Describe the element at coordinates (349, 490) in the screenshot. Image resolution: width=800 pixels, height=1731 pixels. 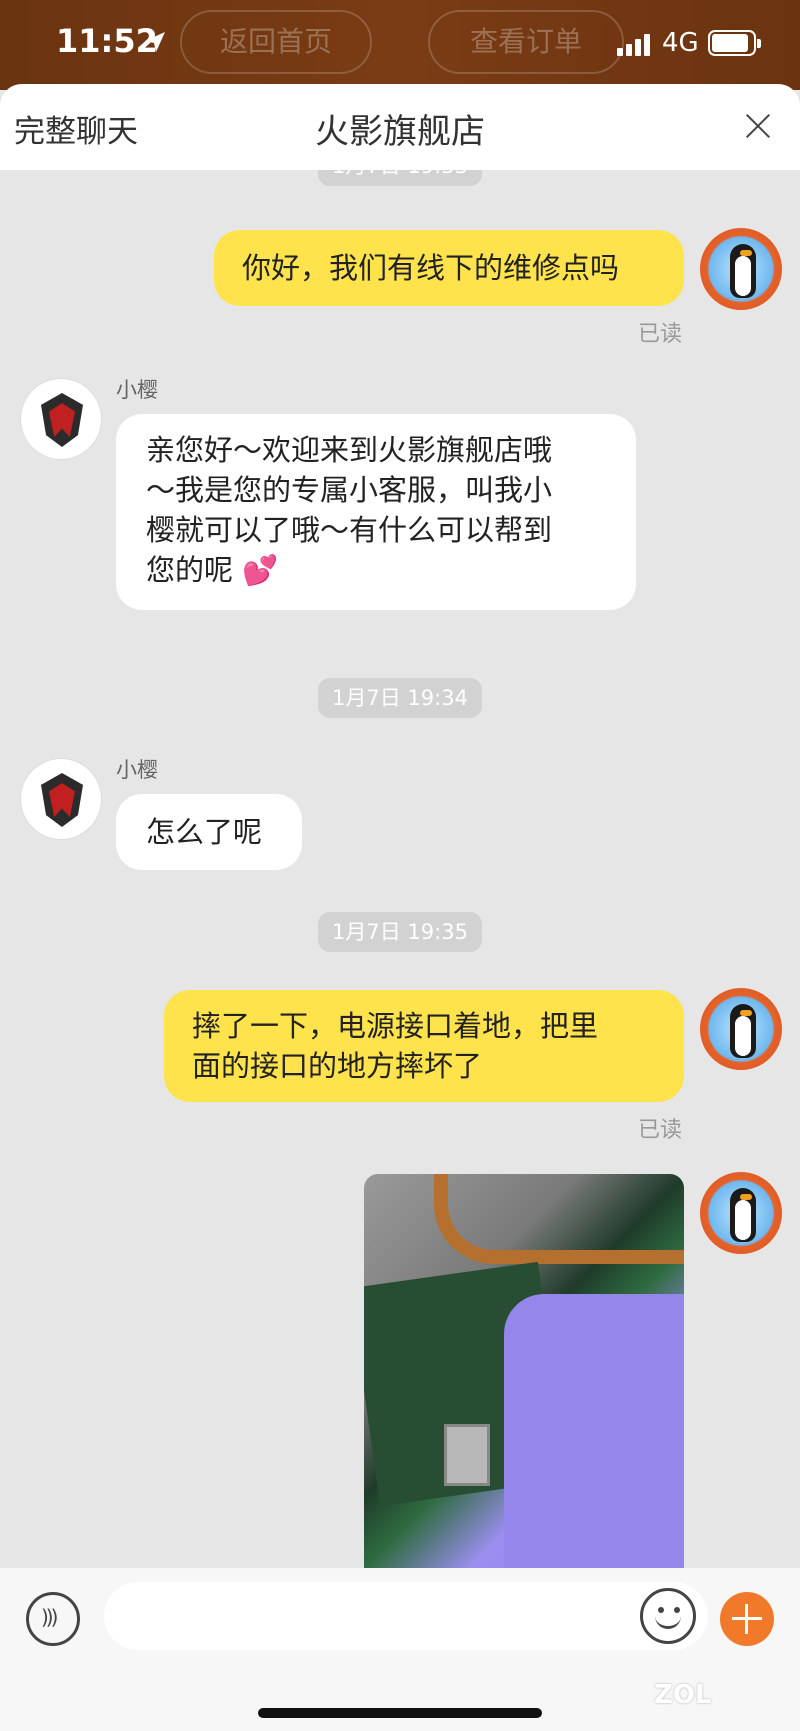
I see `message-line: ～我是您的专属小客服，叫我小` at that location.